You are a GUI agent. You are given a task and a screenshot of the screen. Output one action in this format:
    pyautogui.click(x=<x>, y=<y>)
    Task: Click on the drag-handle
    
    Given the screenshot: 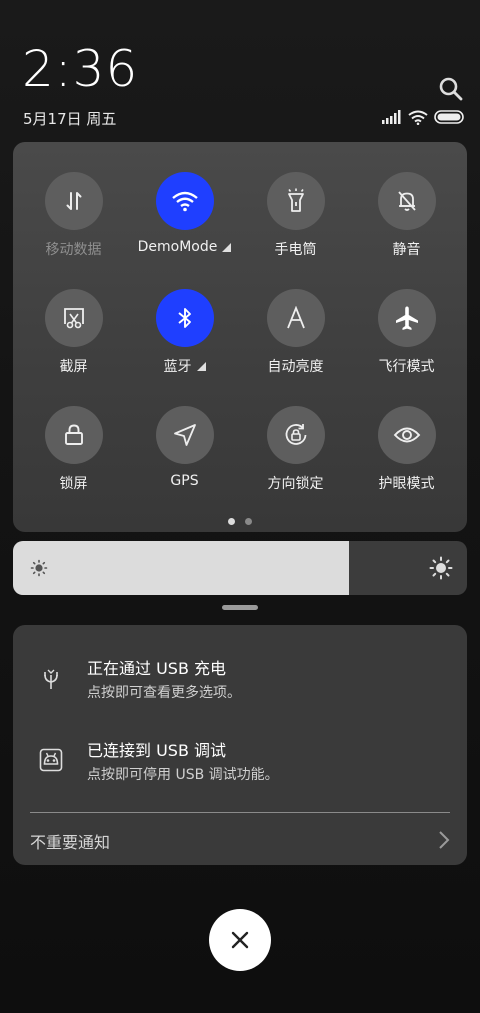 What is the action you would take?
    pyautogui.click(x=240, y=607)
    